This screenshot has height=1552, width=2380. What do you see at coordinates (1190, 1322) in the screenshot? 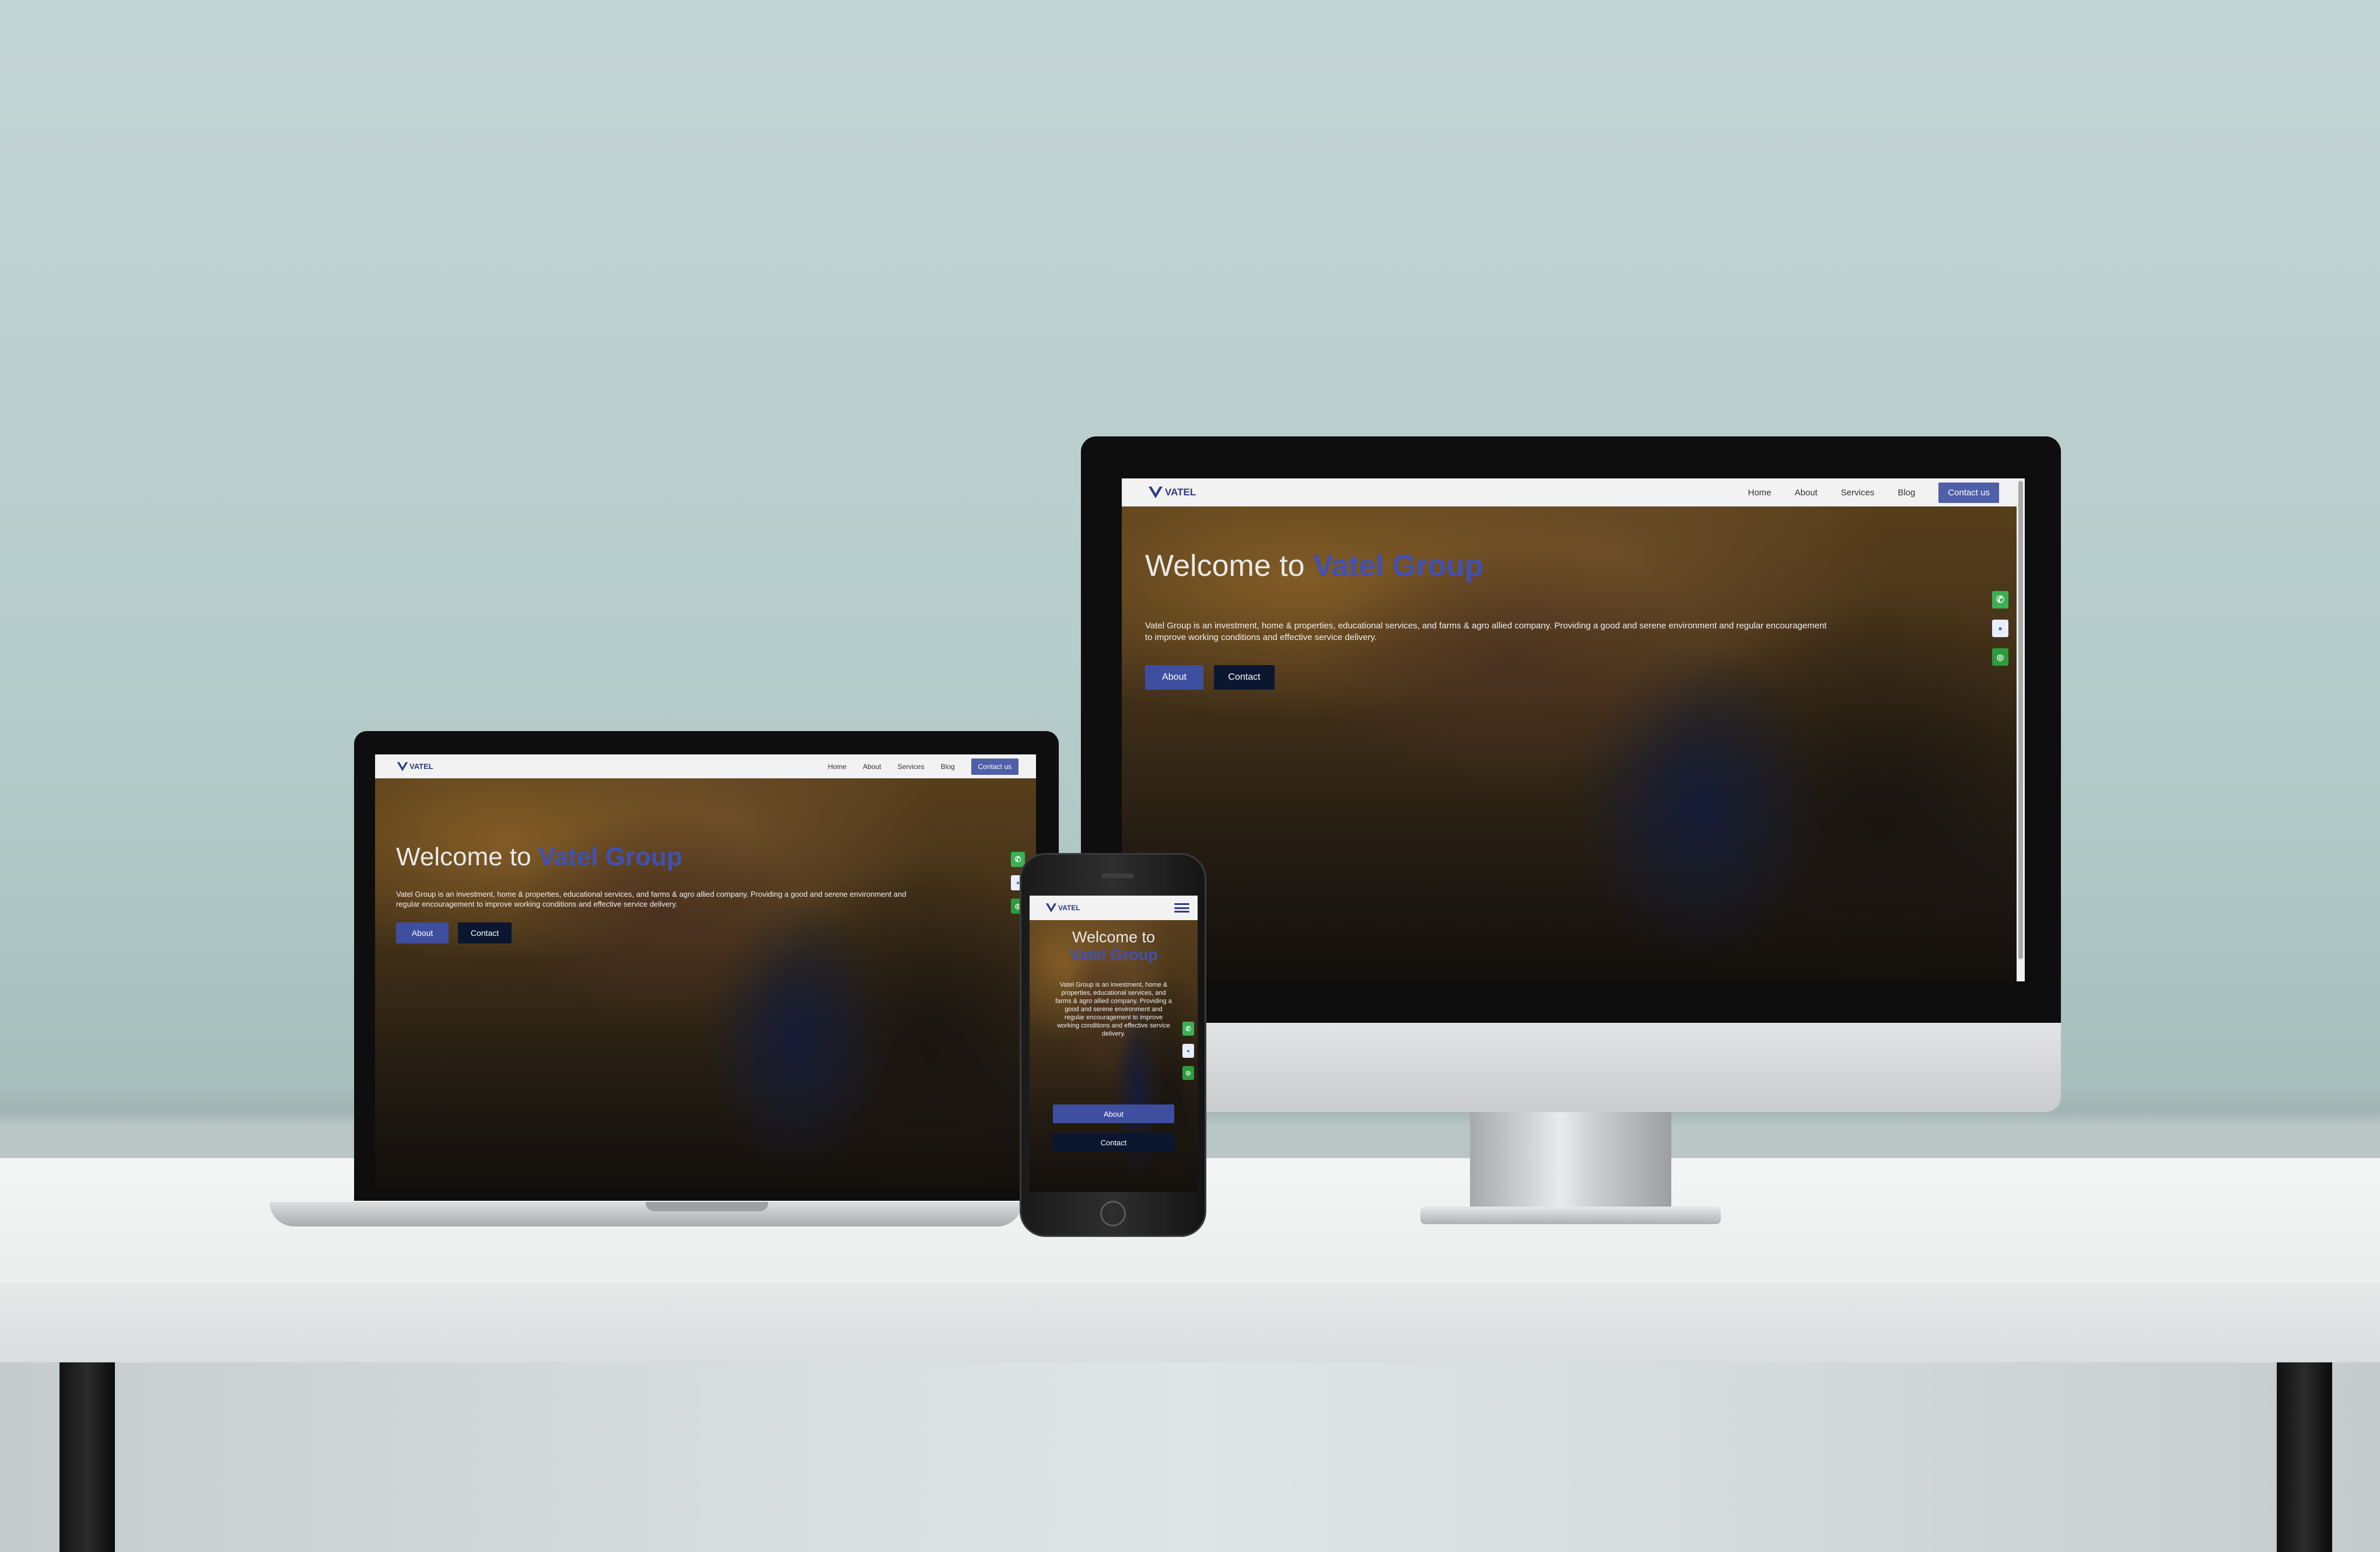
I see `table-edge` at bounding box center [1190, 1322].